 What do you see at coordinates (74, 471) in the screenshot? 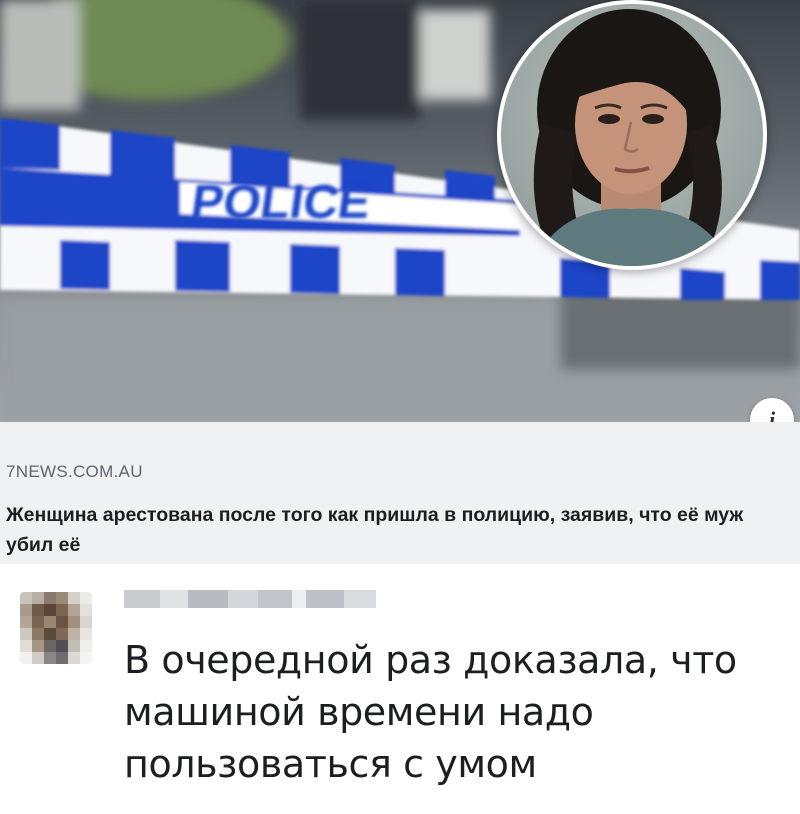
I see `link-source: 7NEWS.COM.AU` at bounding box center [74, 471].